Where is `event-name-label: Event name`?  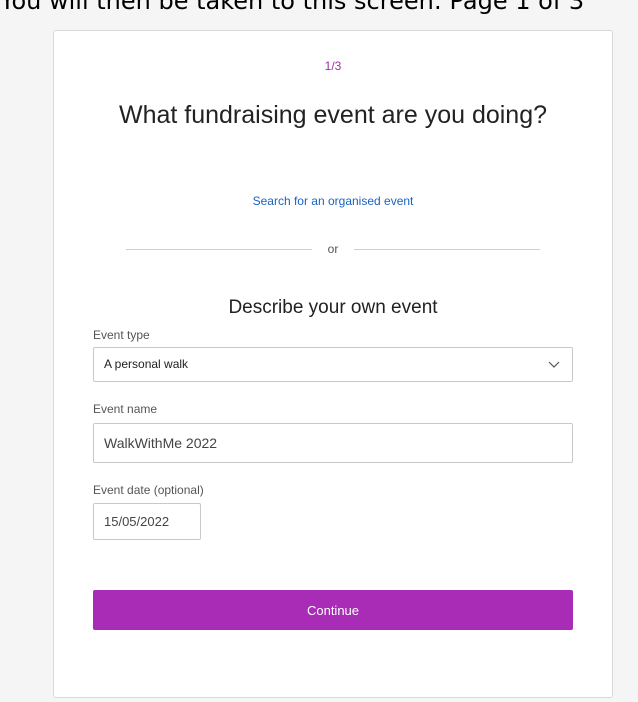 event-name-label: Event name is located at coordinates (125, 409).